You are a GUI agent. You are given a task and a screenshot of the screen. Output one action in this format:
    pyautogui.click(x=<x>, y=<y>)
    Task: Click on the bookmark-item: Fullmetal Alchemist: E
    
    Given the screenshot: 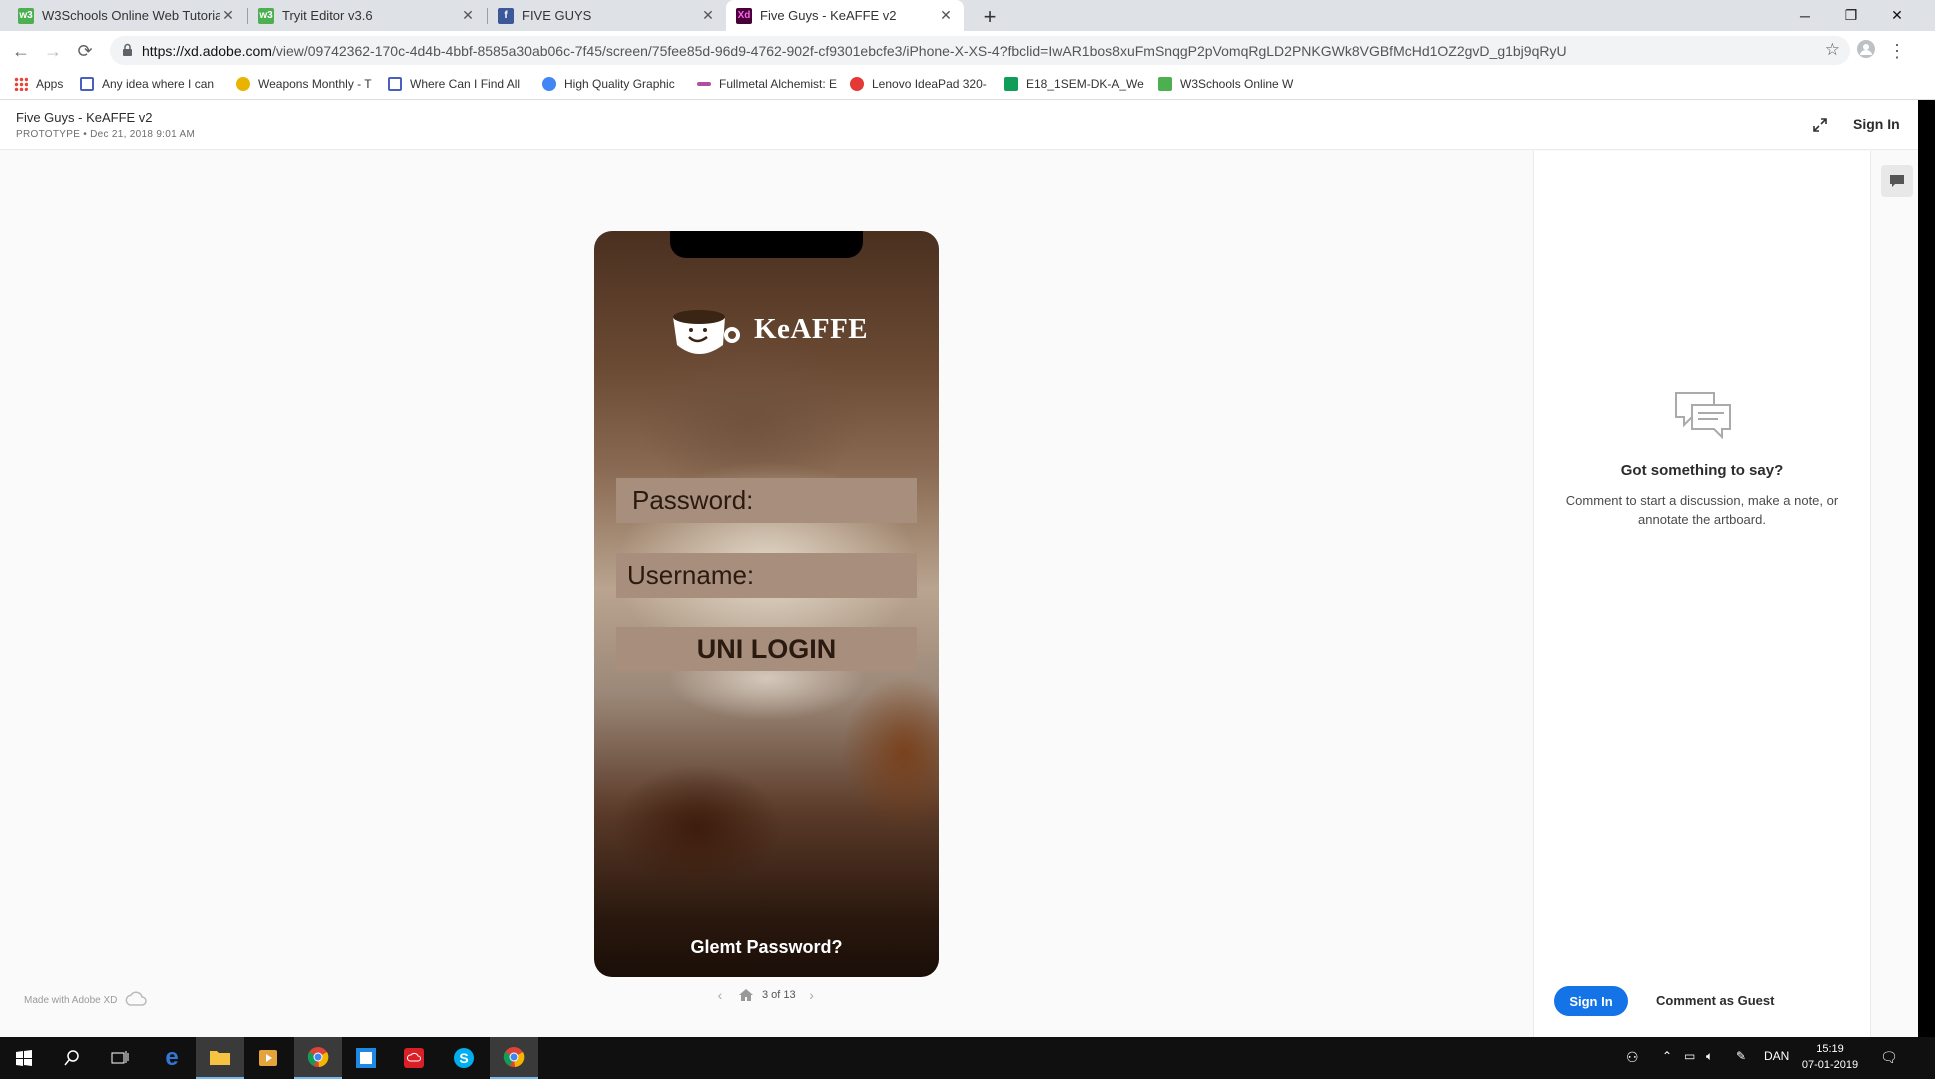 What is the action you would take?
    pyautogui.click(x=767, y=84)
    